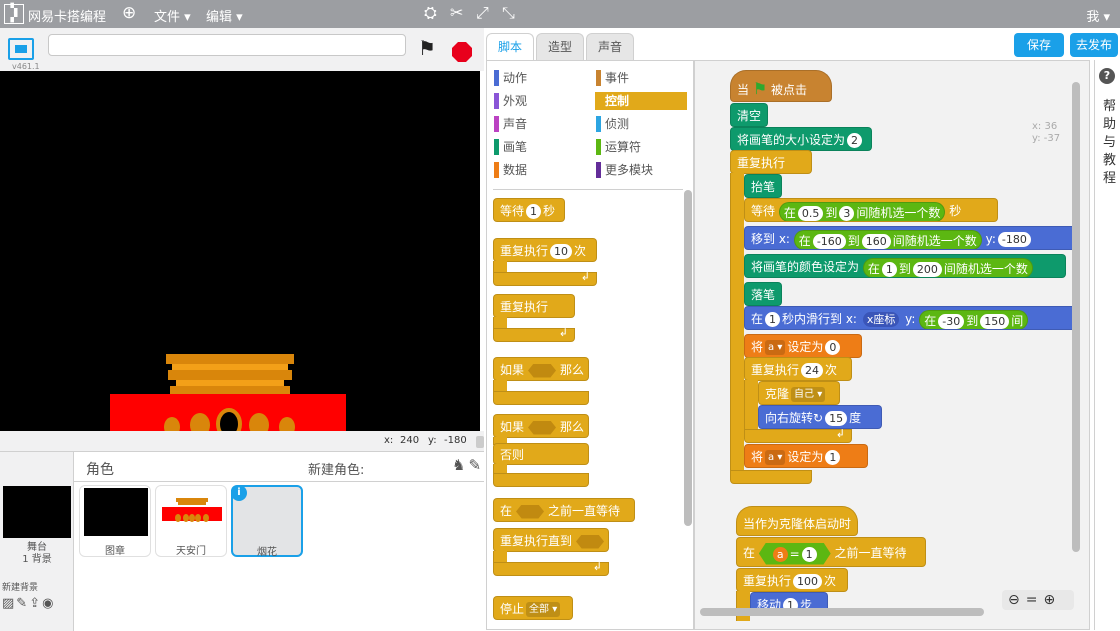 This screenshot has height=631, width=1120. Describe the element at coordinates (808, 394) in the screenshot. I see `clone-target-dropdown: 自己 ▾` at that location.